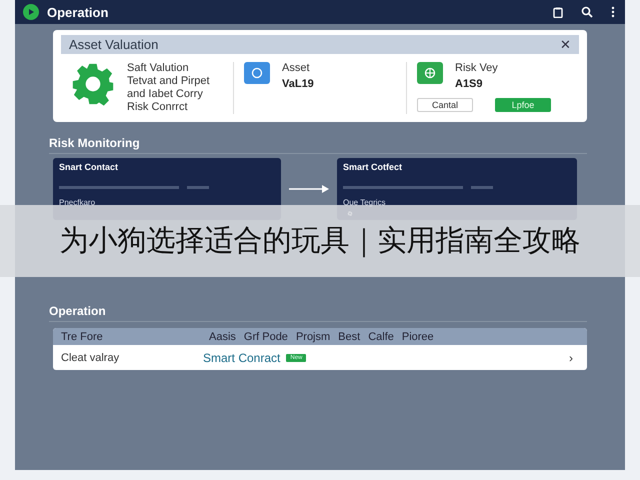 The width and height of the screenshot is (640, 480). What do you see at coordinates (587, 12) in the screenshot?
I see `search-icon` at bounding box center [587, 12].